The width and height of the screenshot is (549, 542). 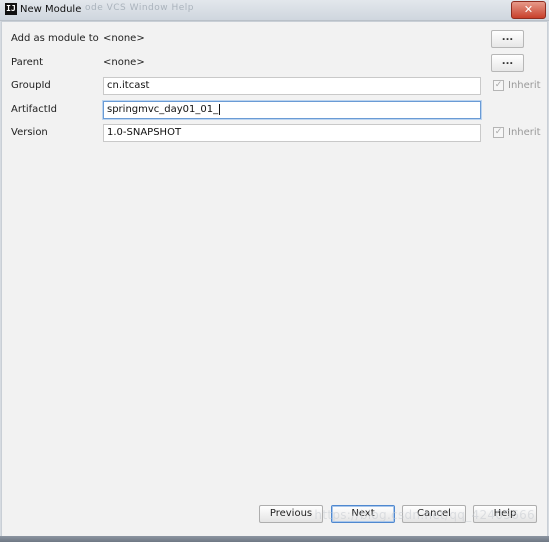 I want to click on previous-button-label: Previous, so click(x=291, y=513).